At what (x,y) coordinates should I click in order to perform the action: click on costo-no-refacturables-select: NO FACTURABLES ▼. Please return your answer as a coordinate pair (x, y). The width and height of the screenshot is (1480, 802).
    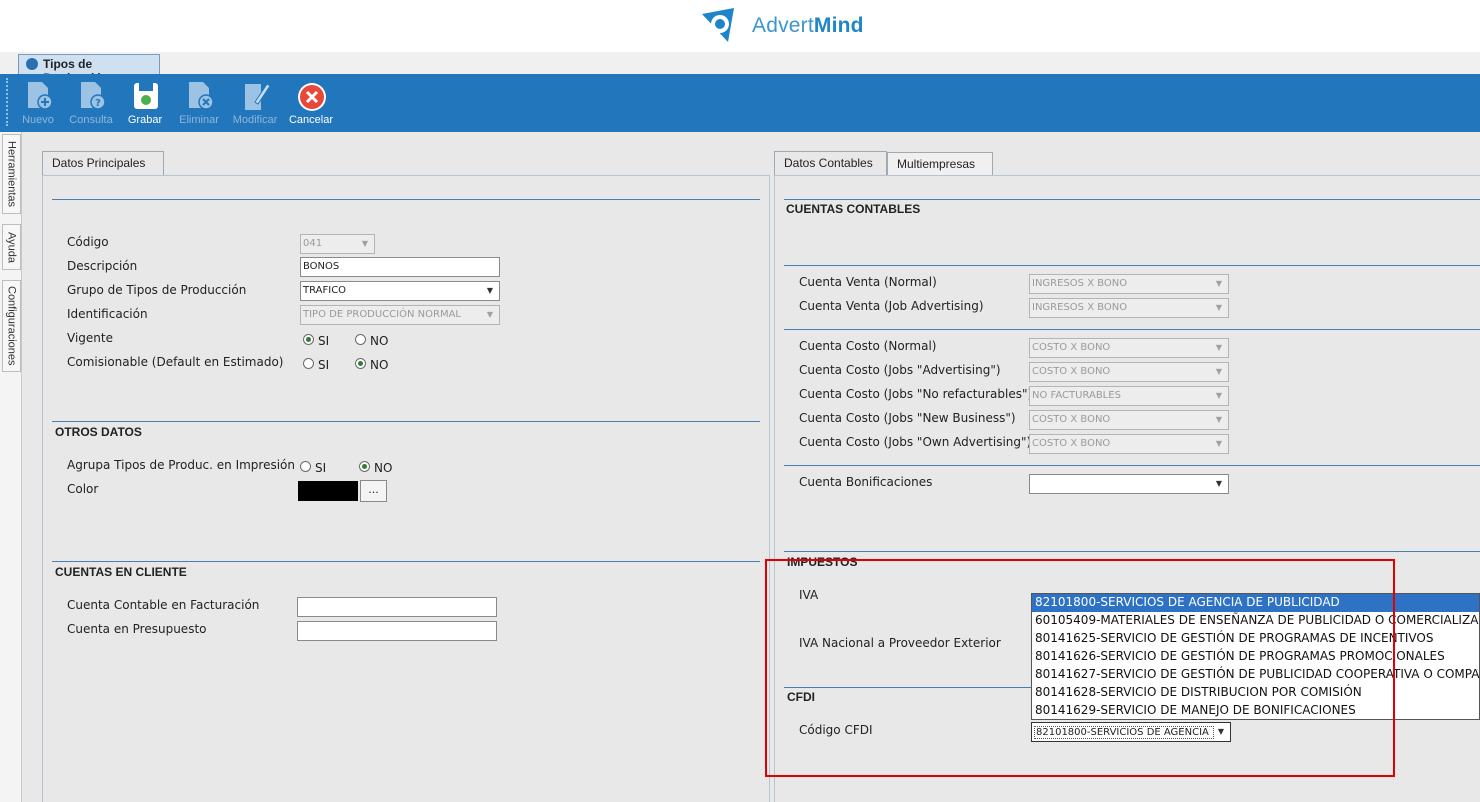
    Looking at the image, I should click on (1129, 396).